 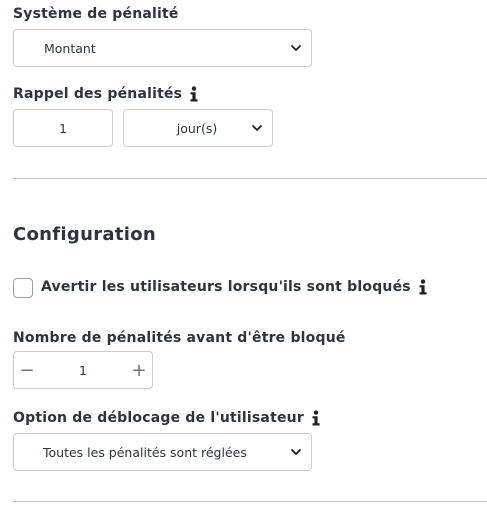 What do you see at coordinates (158, 418) in the screenshot?
I see `unblock-option-label-text: Option de déblocage de l'utilisateur` at bounding box center [158, 418].